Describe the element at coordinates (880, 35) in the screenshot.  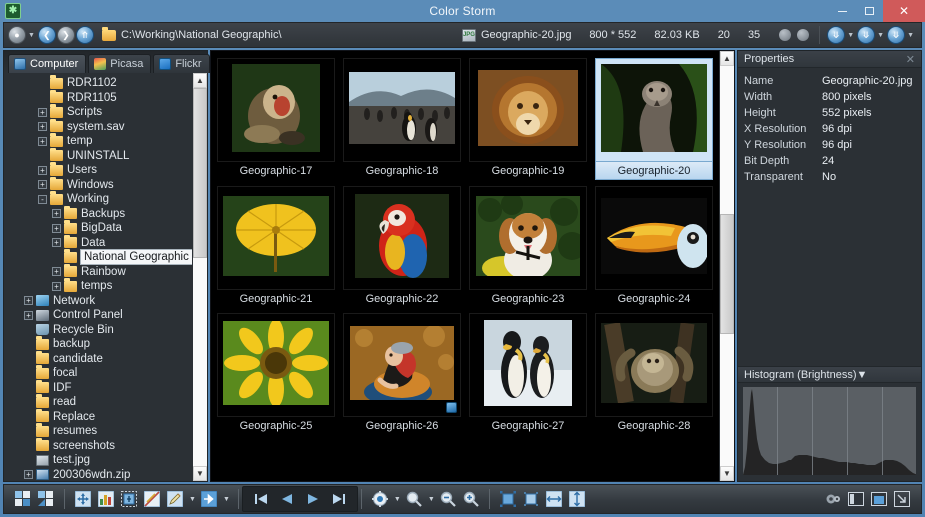
I see `action-two-caret-icon: ▼` at that location.